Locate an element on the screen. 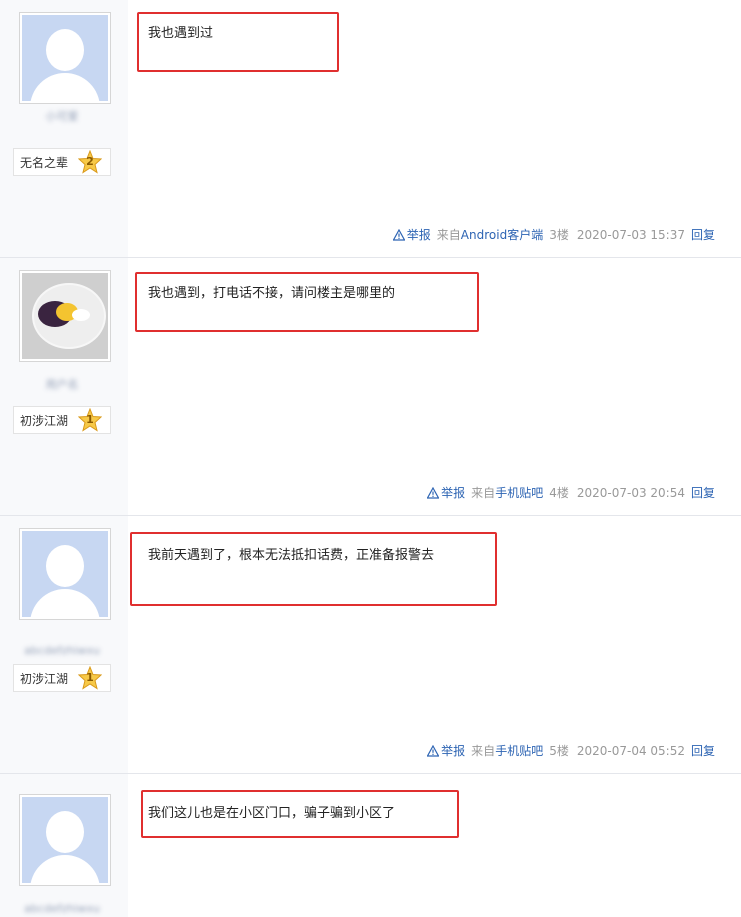  username: 用户名 is located at coordinates (62, 383).